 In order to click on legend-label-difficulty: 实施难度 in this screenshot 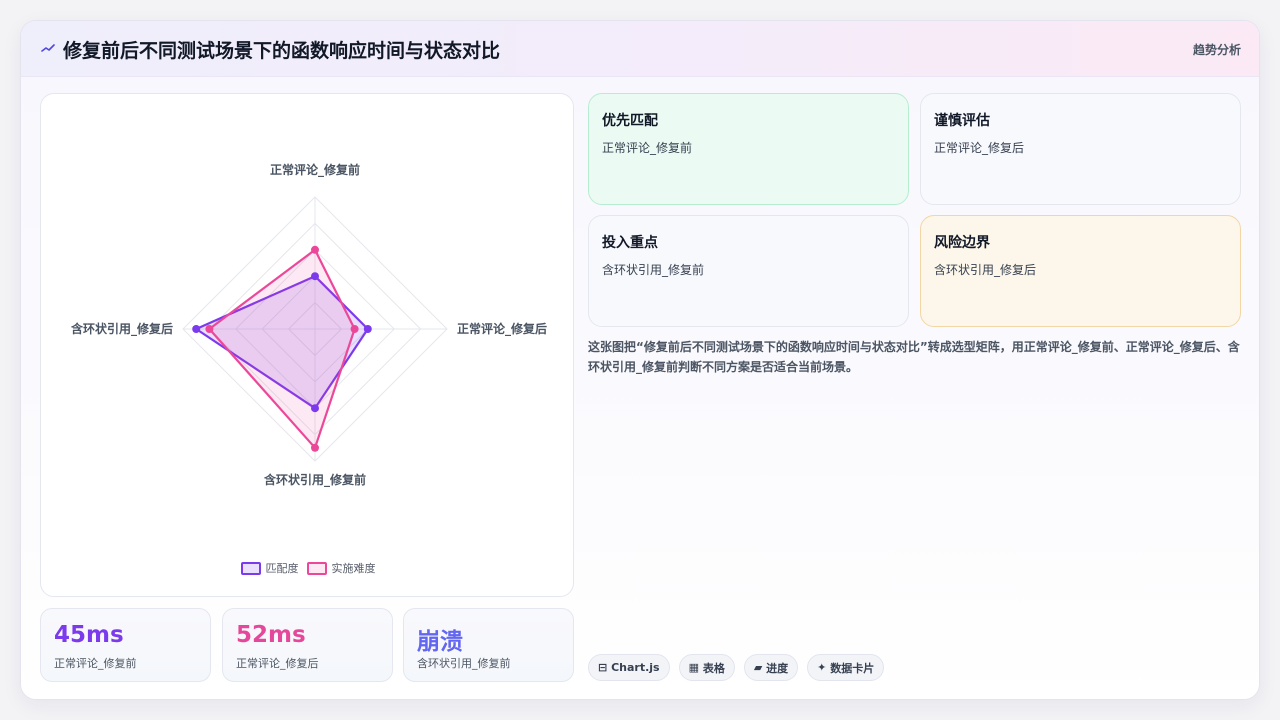, I will do `click(353, 568)`.